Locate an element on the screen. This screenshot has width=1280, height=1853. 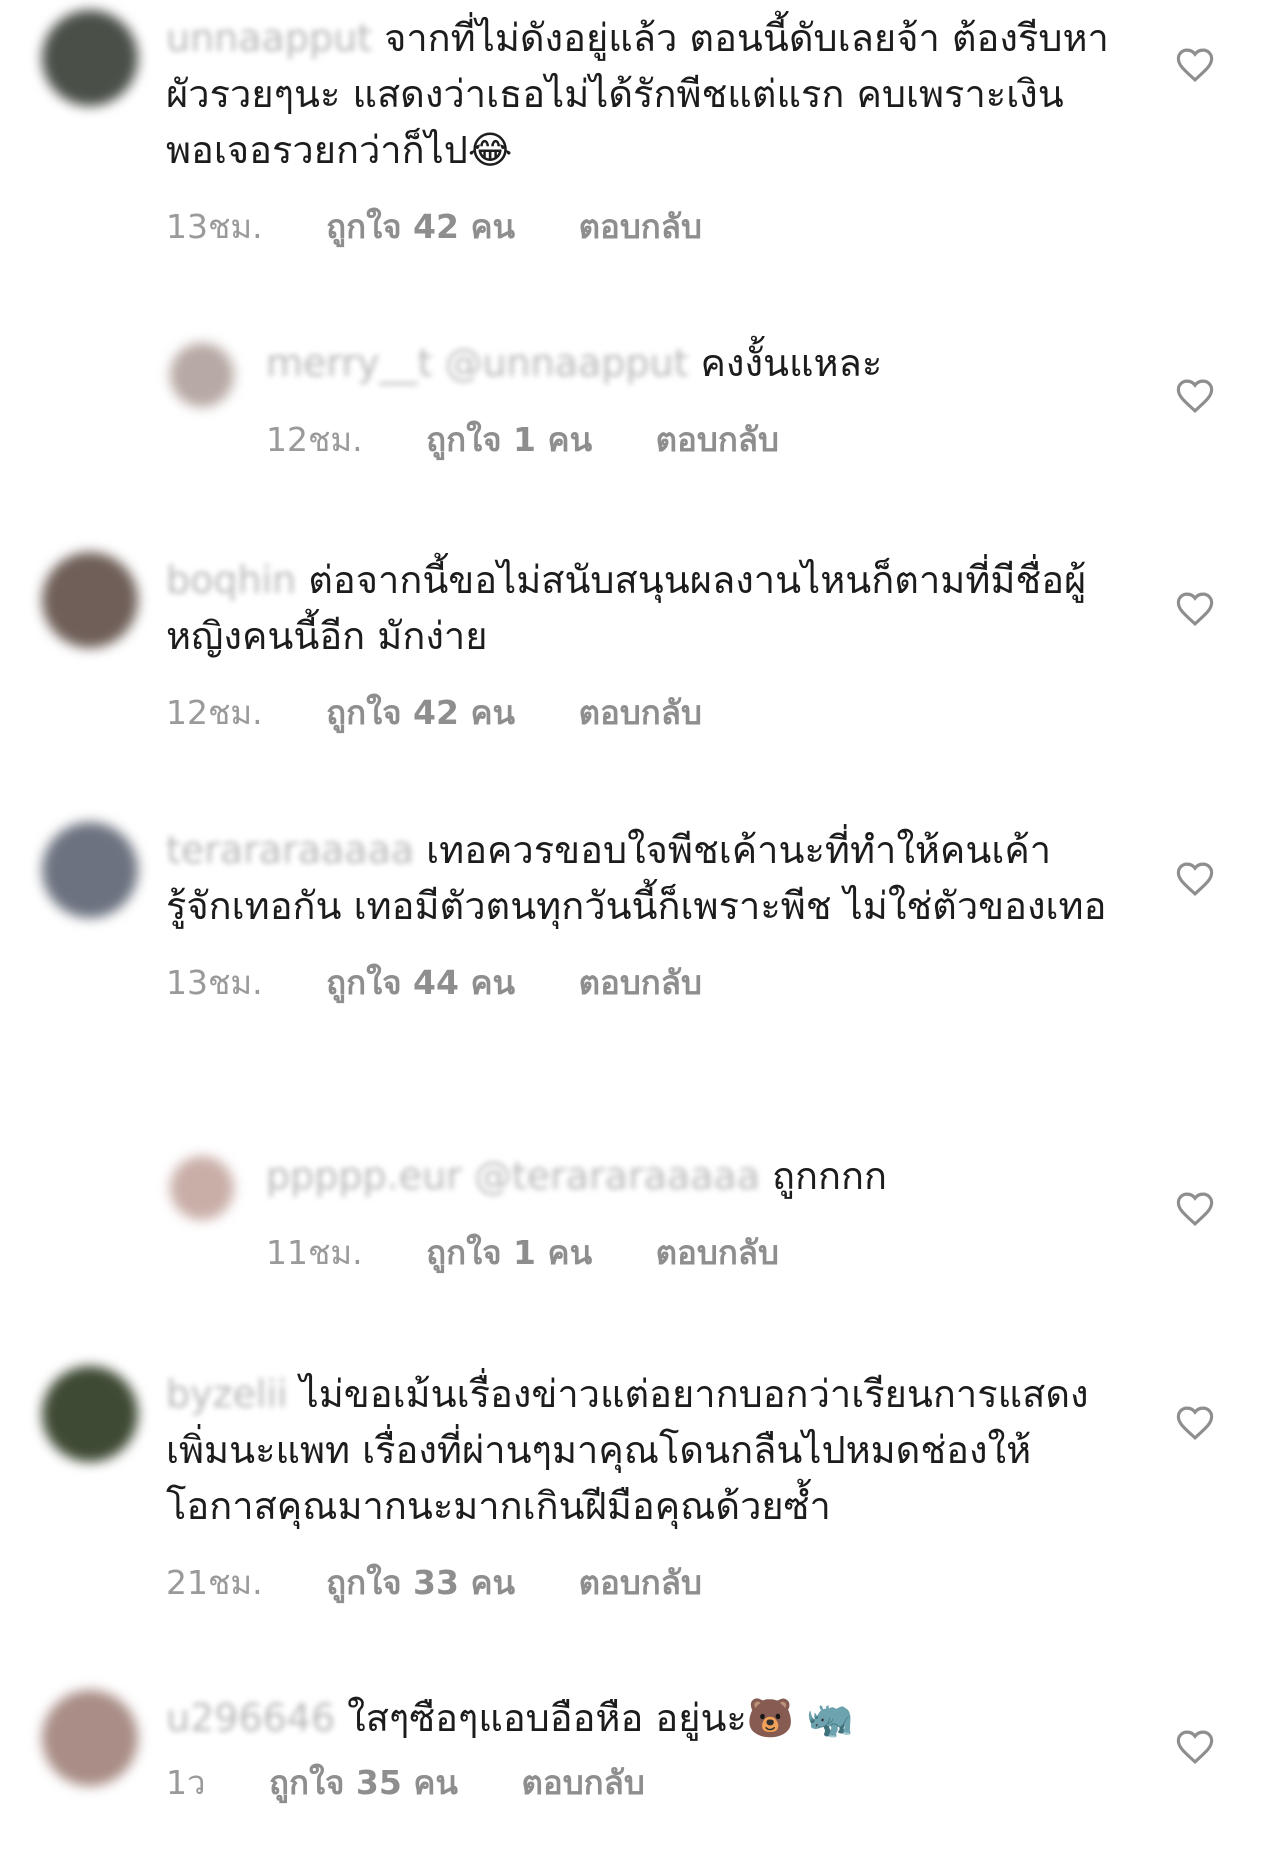
username: u296646 is located at coordinates (250, 1718).